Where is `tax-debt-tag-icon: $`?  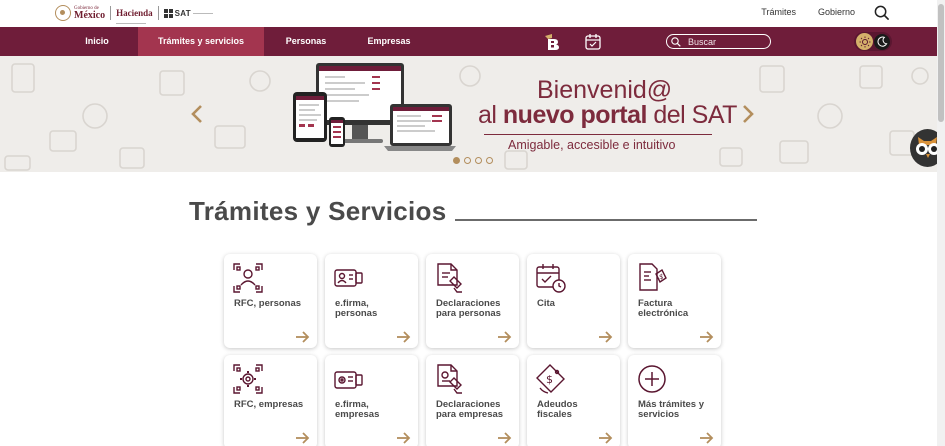 tax-debt-tag-icon: $ is located at coordinates (550, 379).